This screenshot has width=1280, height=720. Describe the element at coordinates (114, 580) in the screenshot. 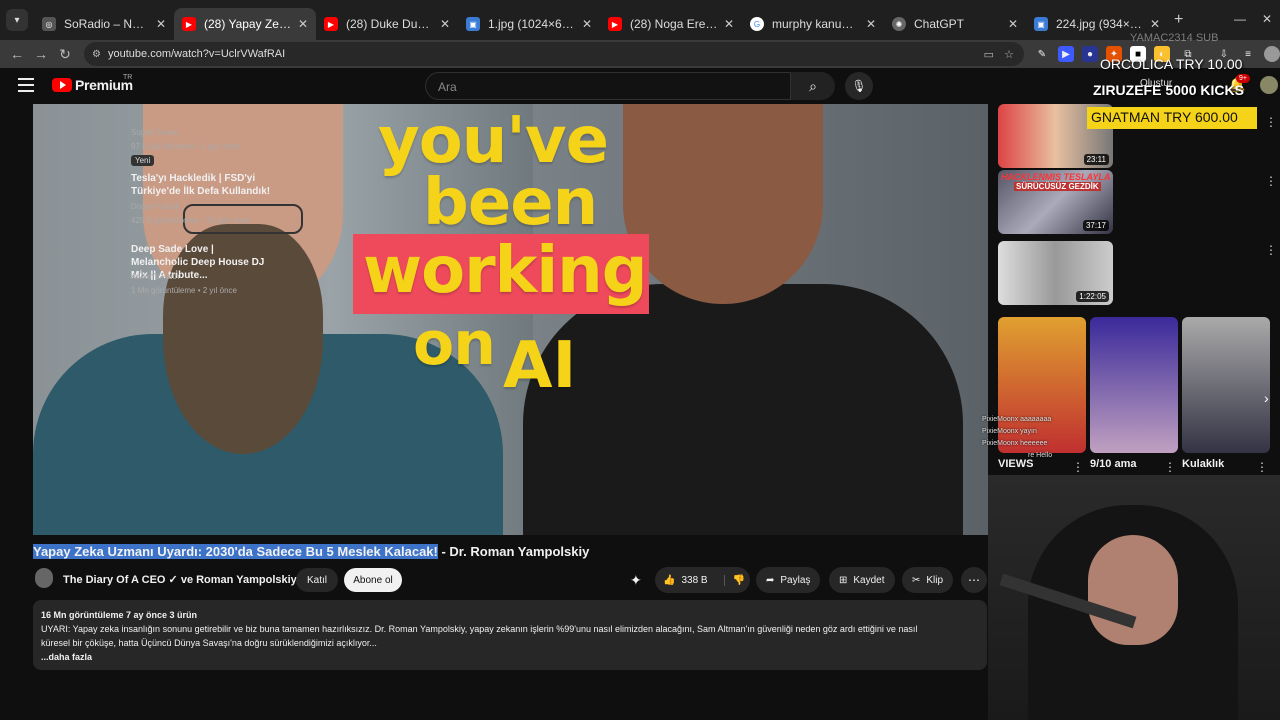

I see `channel-name-text: The Diary Of A CEO` at that location.